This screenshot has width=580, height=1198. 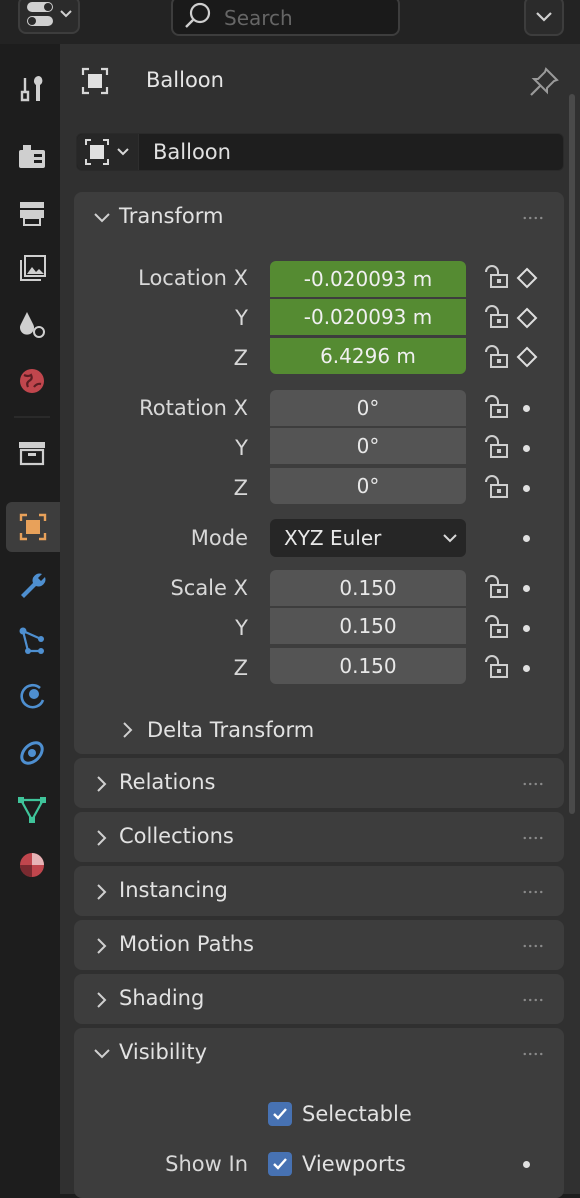 What do you see at coordinates (544, 84) in the screenshot?
I see `pin-button` at bounding box center [544, 84].